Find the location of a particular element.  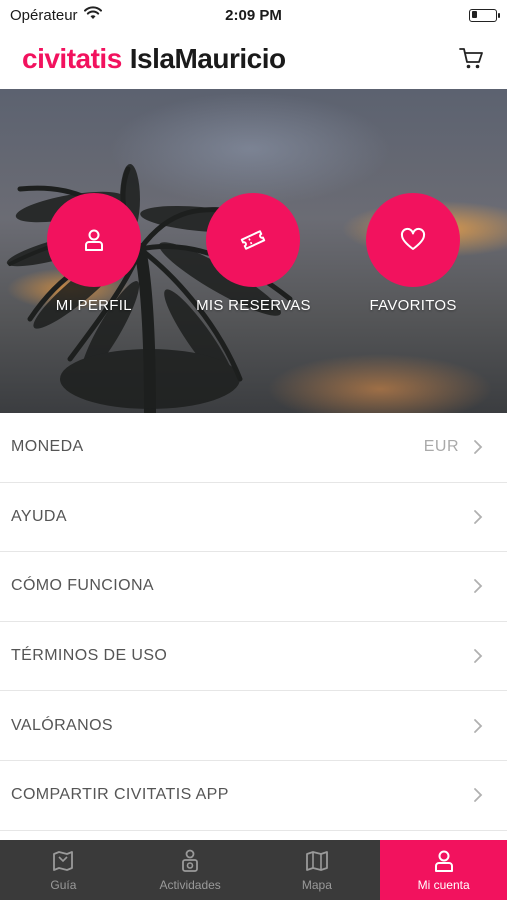

user-icon is located at coordinates (93, 240).